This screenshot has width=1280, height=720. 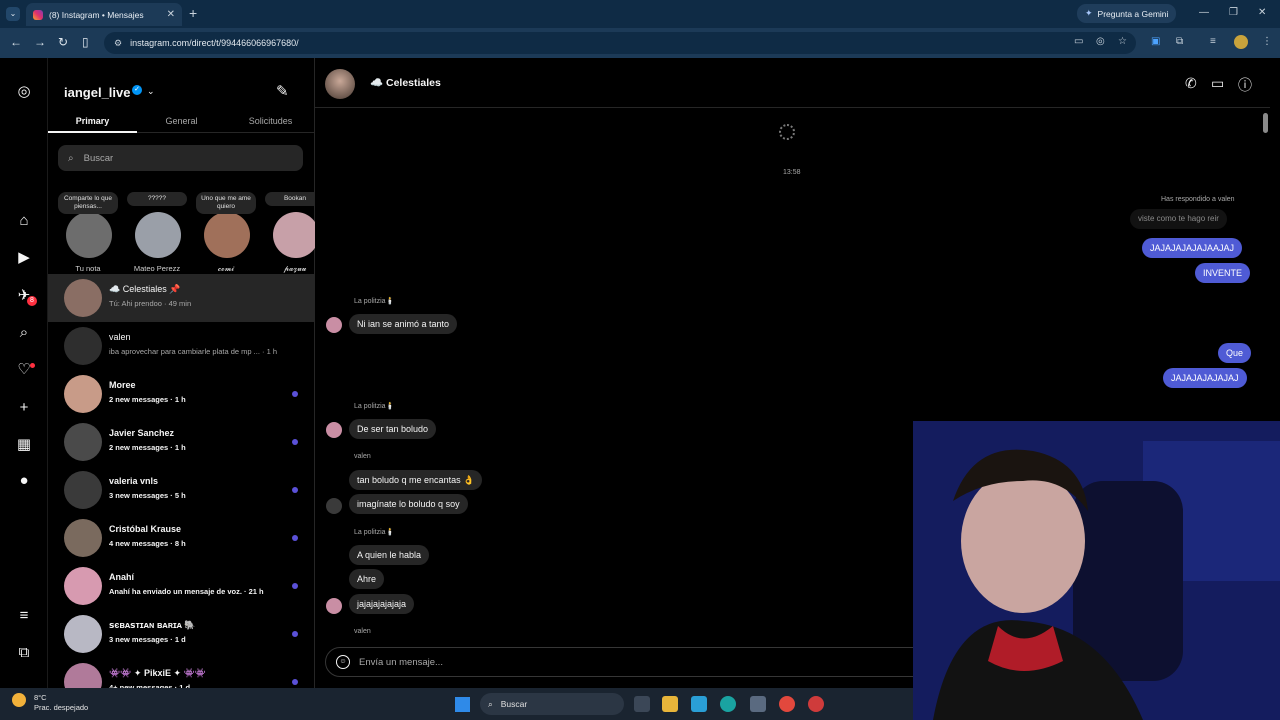 What do you see at coordinates (1204, 12) in the screenshot?
I see `minimize-icon: —` at bounding box center [1204, 12].